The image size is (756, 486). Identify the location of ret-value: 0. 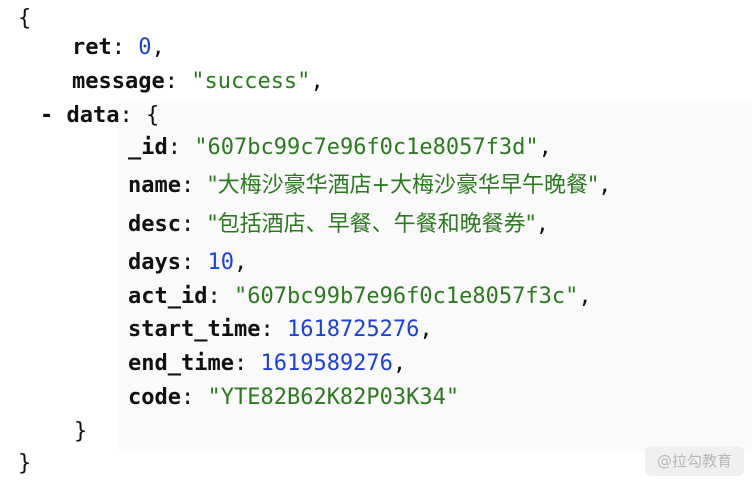
(145, 47).